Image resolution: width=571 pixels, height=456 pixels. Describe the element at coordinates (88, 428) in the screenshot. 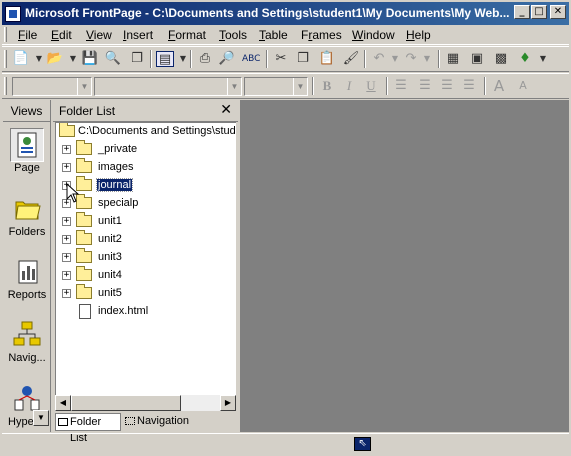

I see `tab-folder-list: Folder List` at that location.